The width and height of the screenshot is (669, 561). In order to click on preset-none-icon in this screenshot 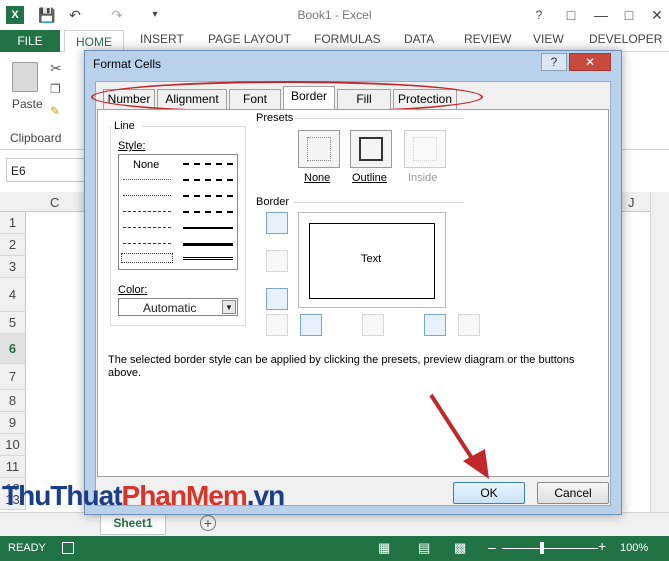, I will do `click(319, 149)`.